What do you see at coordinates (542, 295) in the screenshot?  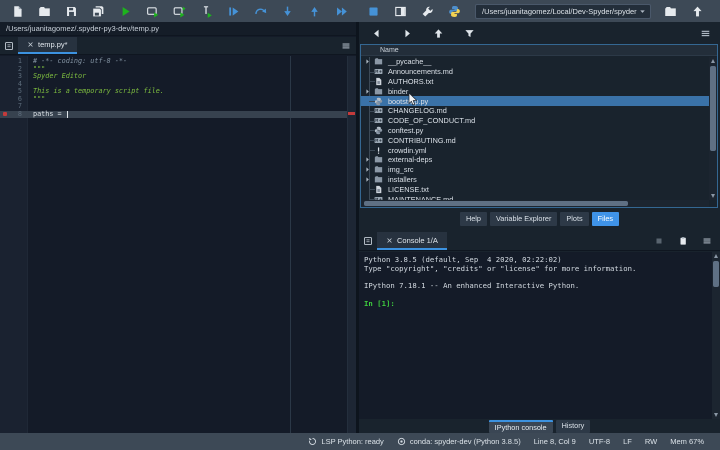 I see `console-banner-line` at bounding box center [542, 295].